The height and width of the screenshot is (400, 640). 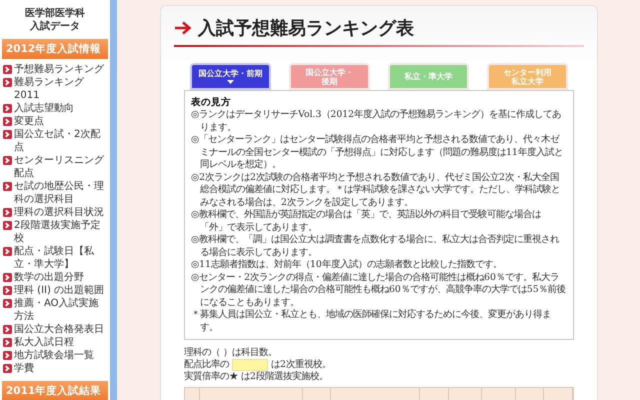 What do you see at coordinates (55, 342) in the screenshot?
I see `sidebar-link: 私大入試日程` at bounding box center [55, 342].